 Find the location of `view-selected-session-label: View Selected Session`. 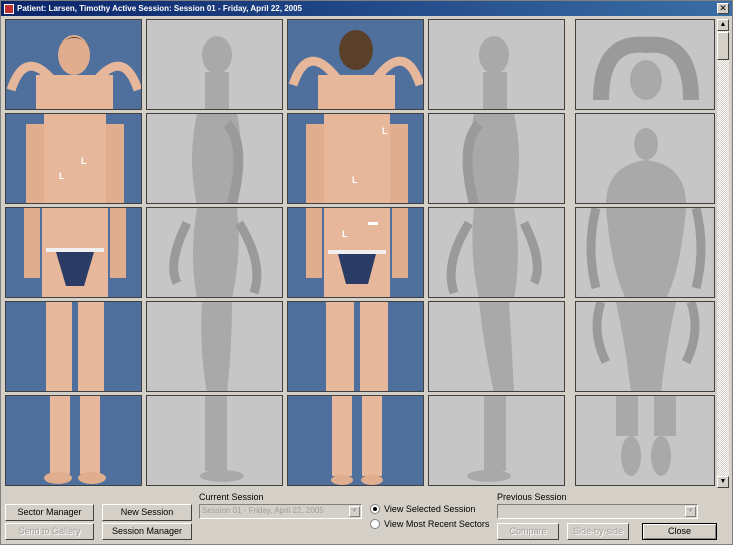

view-selected-session-label: View Selected Session is located at coordinates (430, 509).